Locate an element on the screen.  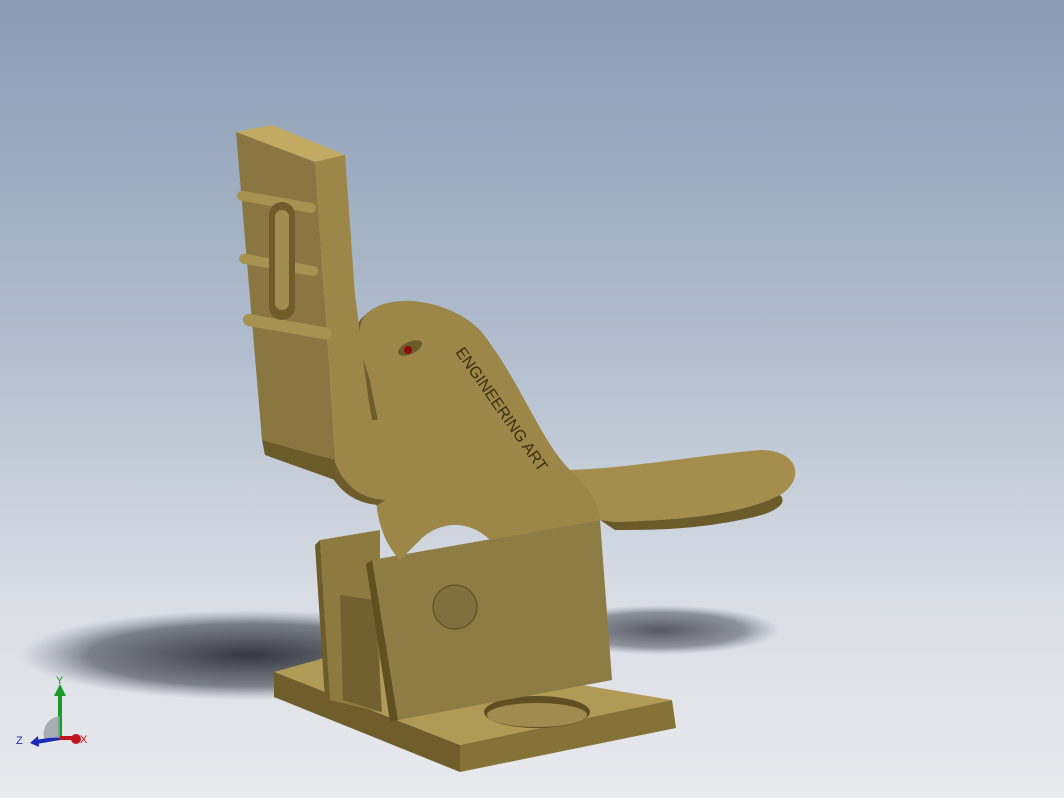
pivot-hole is located at coordinates (455, 607).